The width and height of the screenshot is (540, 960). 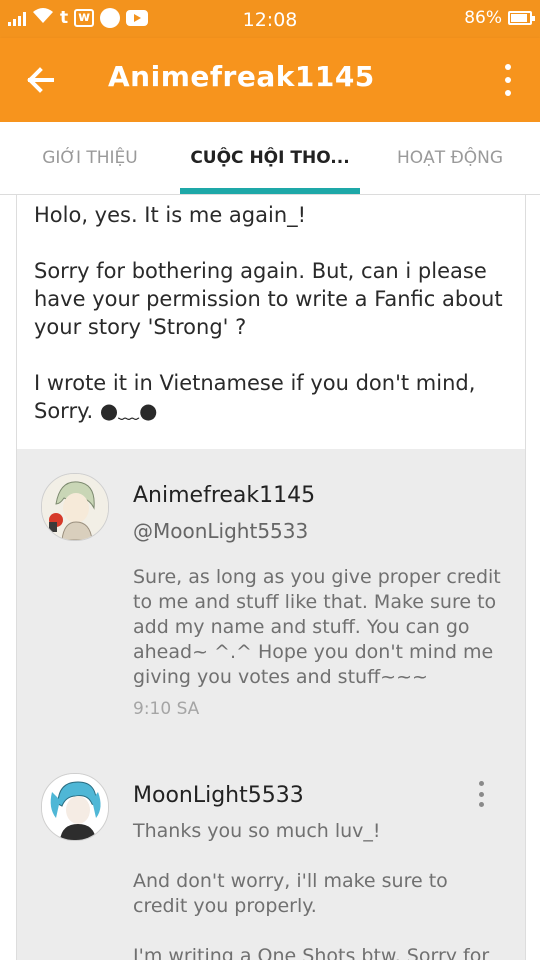 I want to click on battery-percent: 86%, so click(x=483, y=18).